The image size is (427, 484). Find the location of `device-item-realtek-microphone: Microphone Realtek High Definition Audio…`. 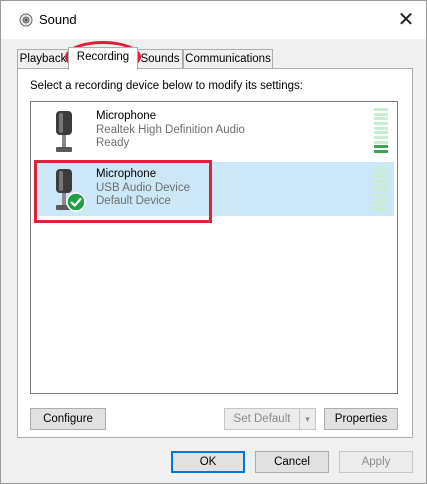

device-item-realtek-microphone: Microphone Realtek High Definition Audio… is located at coordinates (214, 131).